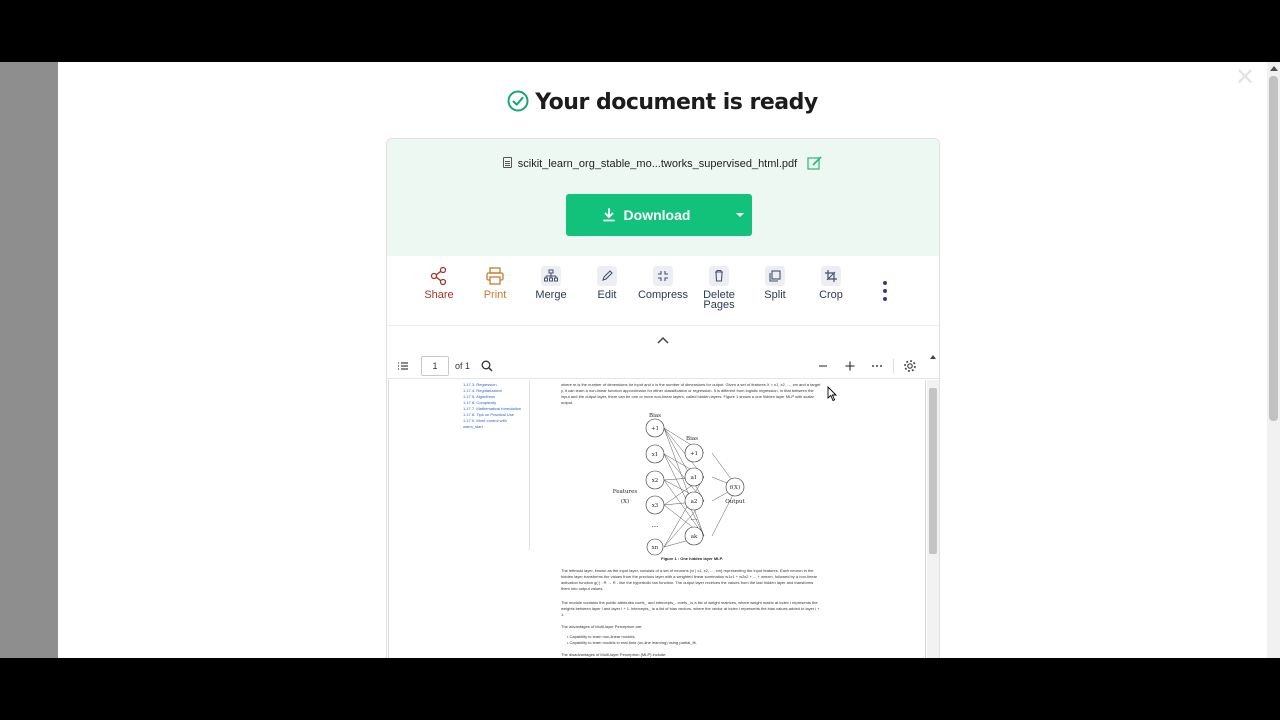  What do you see at coordinates (663, 325) in the screenshot?
I see `tool-divider` at bounding box center [663, 325].